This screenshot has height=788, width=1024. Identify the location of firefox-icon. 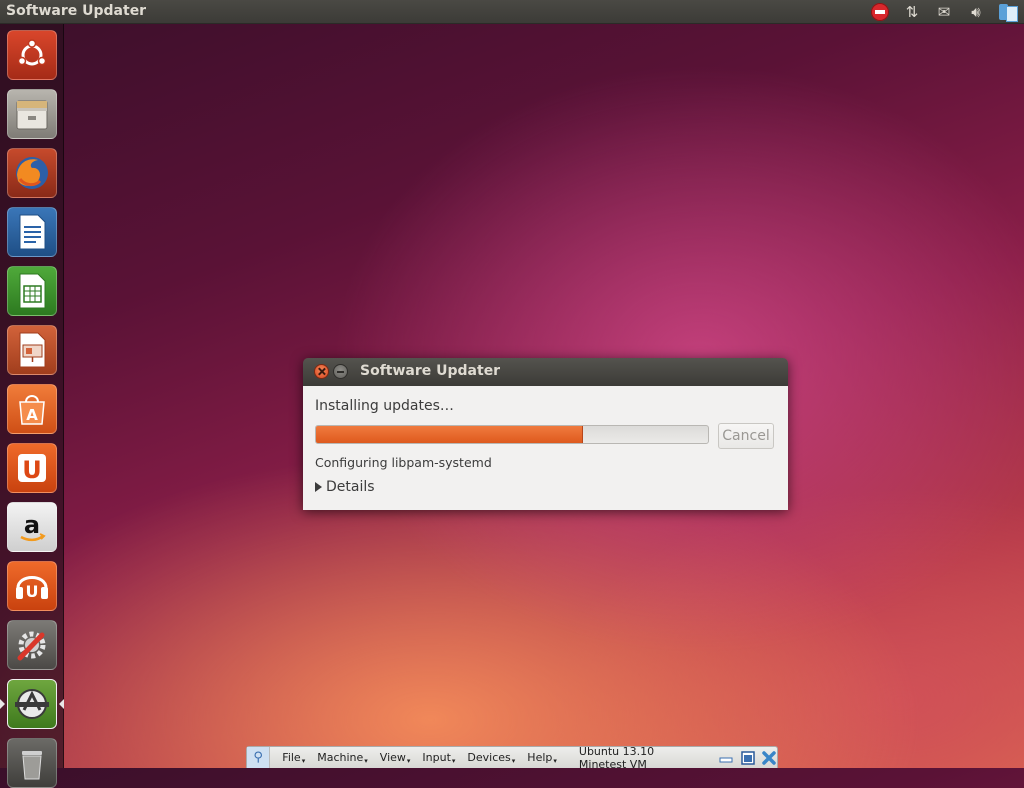
(32, 173).